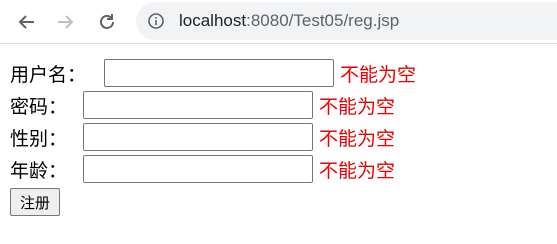 The height and width of the screenshot is (244, 557). Describe the element at coordinates (156, 21) in the screenshot. I see `info-icon` at that location.